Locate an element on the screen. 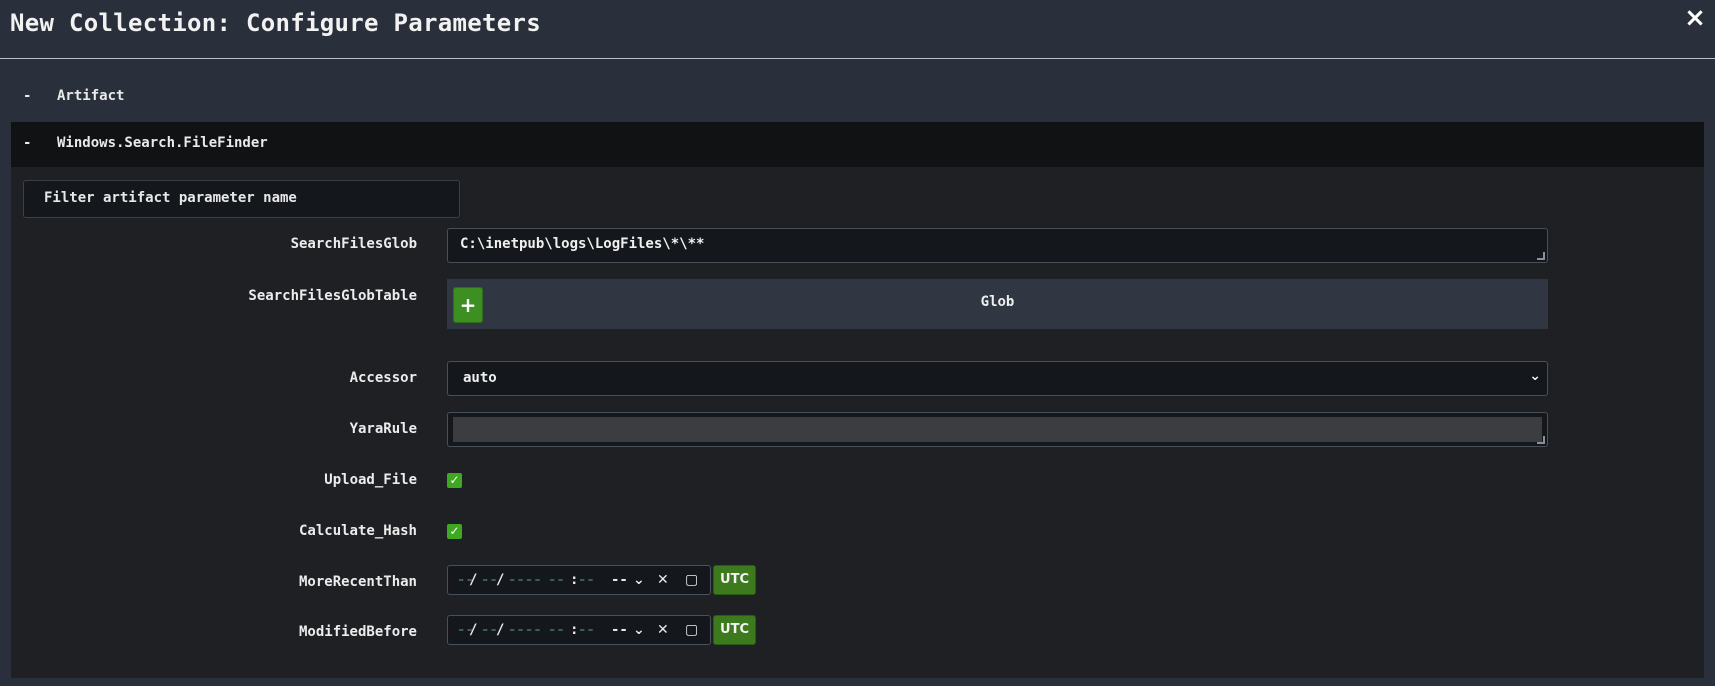 The width and height of the screenshot is (1715, 686). param-label-searchfilesglobtable: SearchFilesGlobTable is located at coordinates (332, 296).